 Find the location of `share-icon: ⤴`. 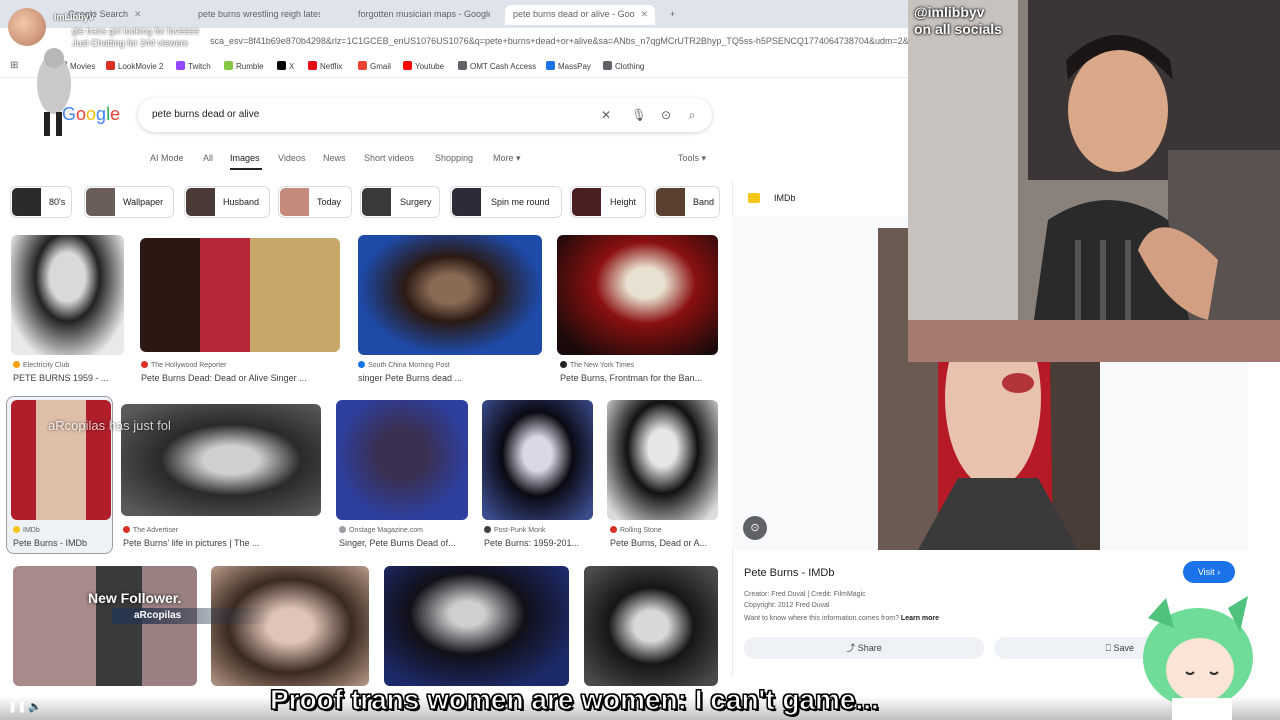

share-icon: ⤴ is located at coordinates (851, 648).